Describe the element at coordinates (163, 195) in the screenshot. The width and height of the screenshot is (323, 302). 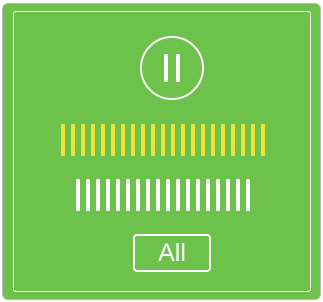
I see `bar-row` at that location.